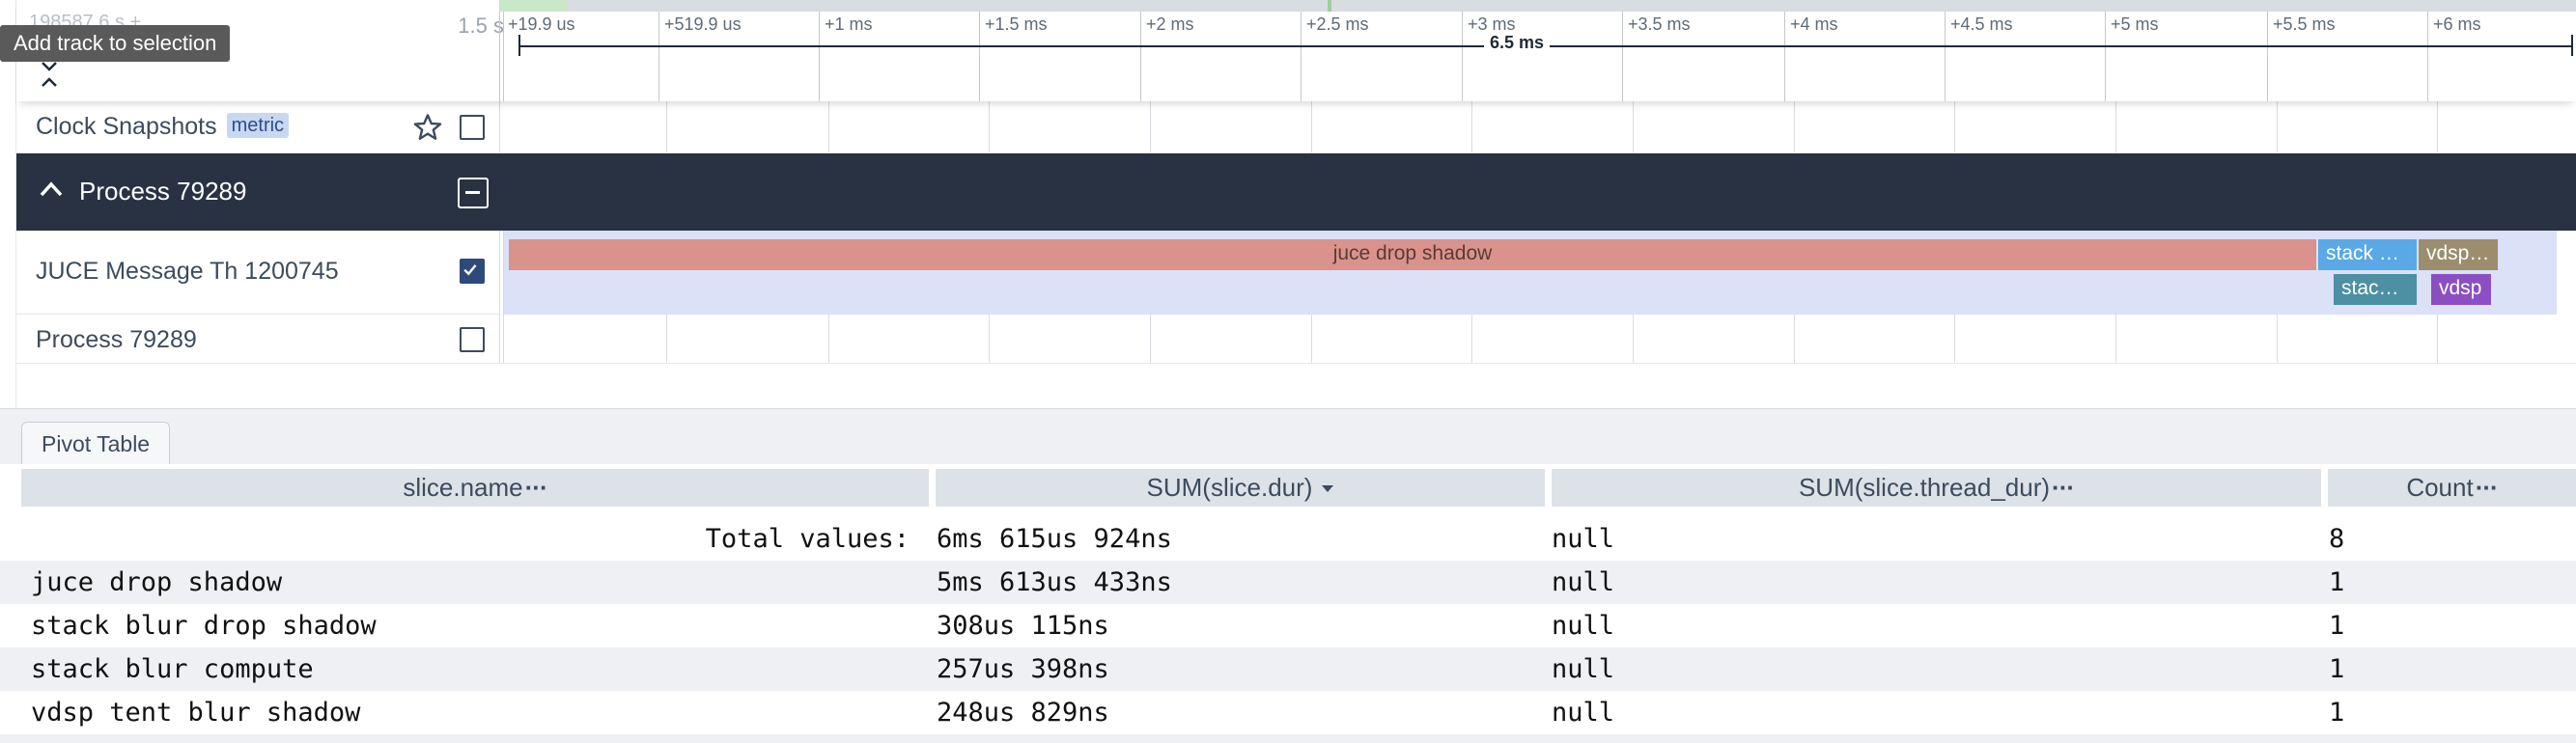  I want to click on checkmark-icon, so click(470, 270).